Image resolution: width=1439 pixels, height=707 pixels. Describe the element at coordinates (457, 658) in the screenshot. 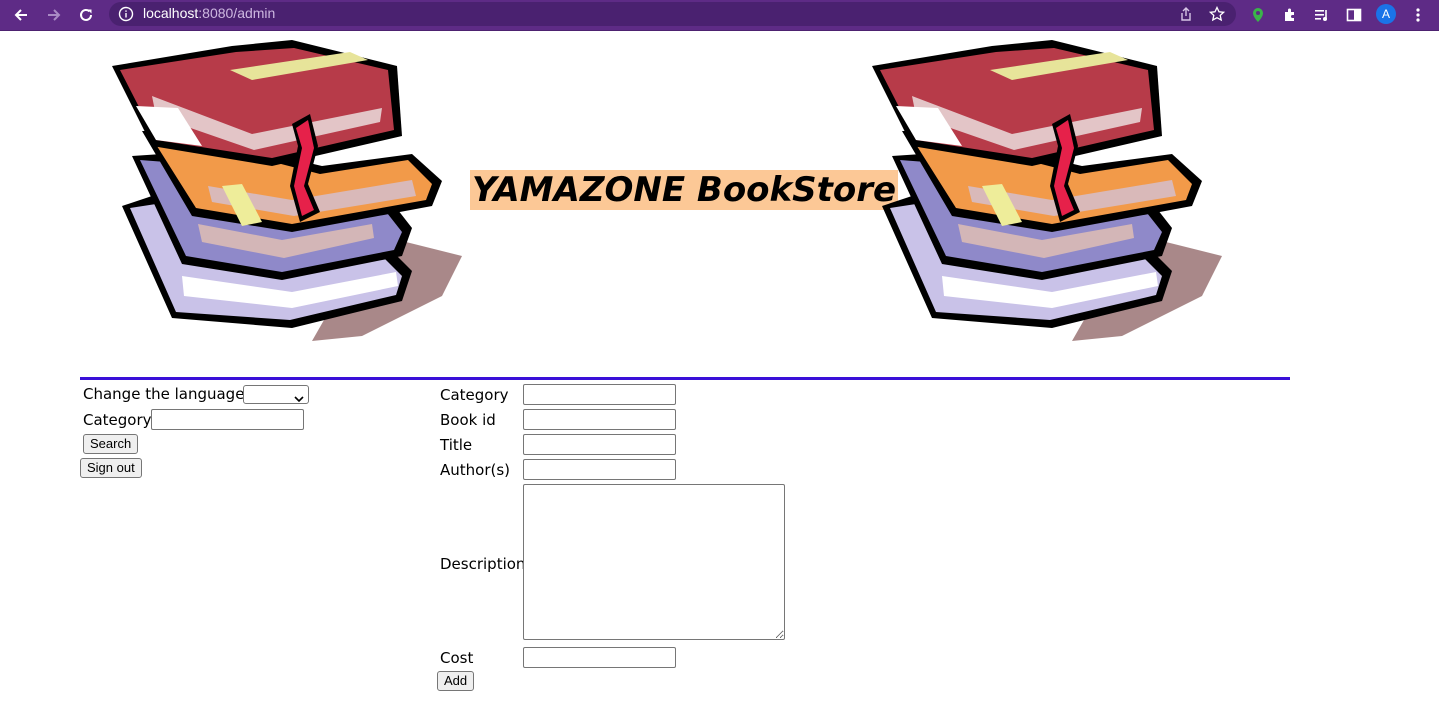

I see `cost-label: Cost` at that location.